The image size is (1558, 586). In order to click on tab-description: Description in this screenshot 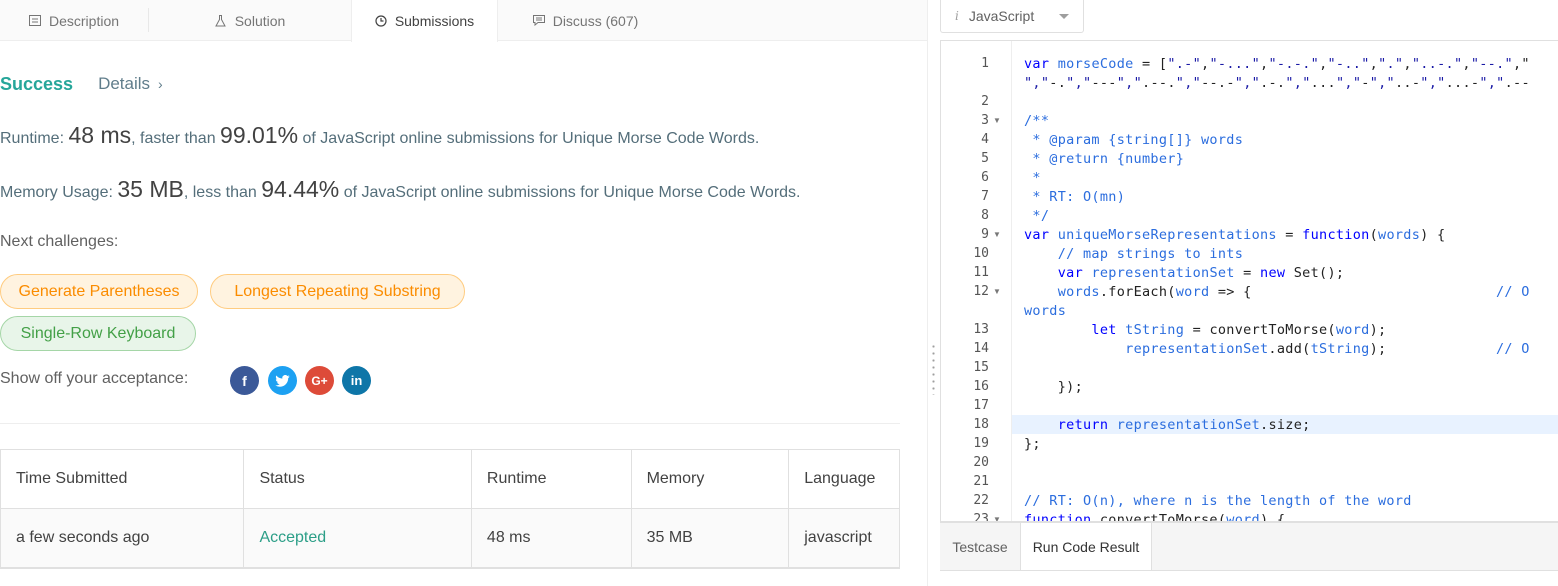, I will do `click(74, 20)`.